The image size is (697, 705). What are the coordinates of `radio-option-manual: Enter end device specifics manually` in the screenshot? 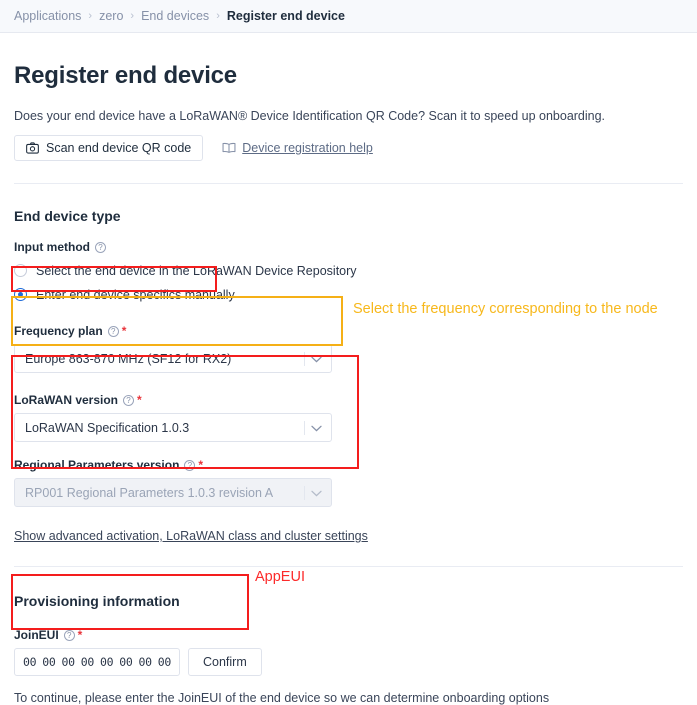 It's located at (348, 294).